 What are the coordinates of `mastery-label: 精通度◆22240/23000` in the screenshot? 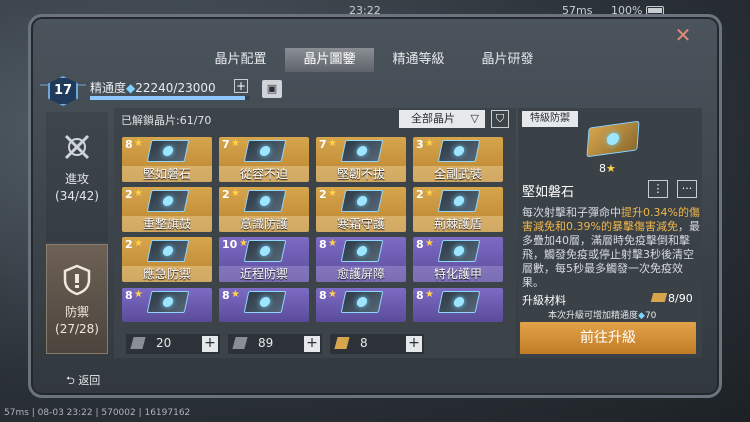 It's located at (153, 87).